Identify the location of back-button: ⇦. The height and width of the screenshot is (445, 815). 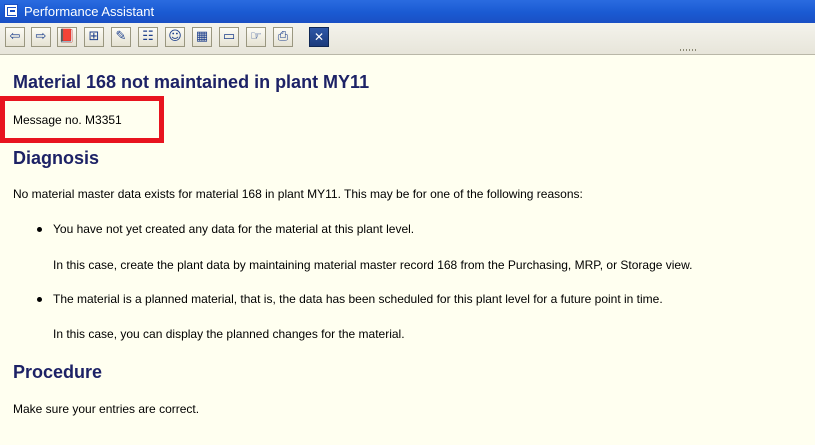
(15, 37).